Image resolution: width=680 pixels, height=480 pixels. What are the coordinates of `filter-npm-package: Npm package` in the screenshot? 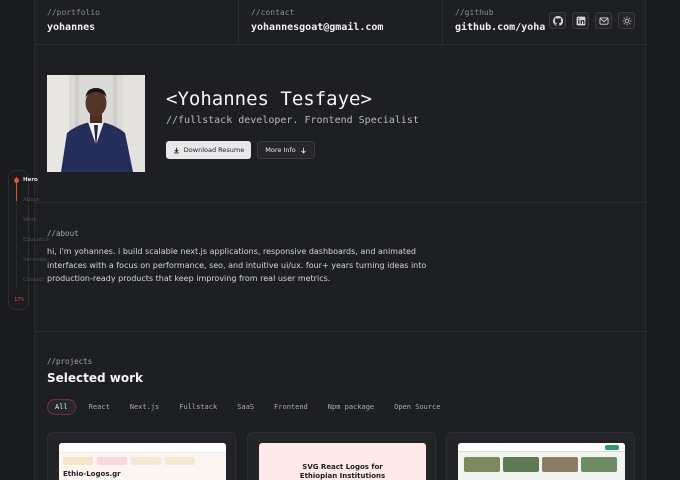 It's located at (351, 407).